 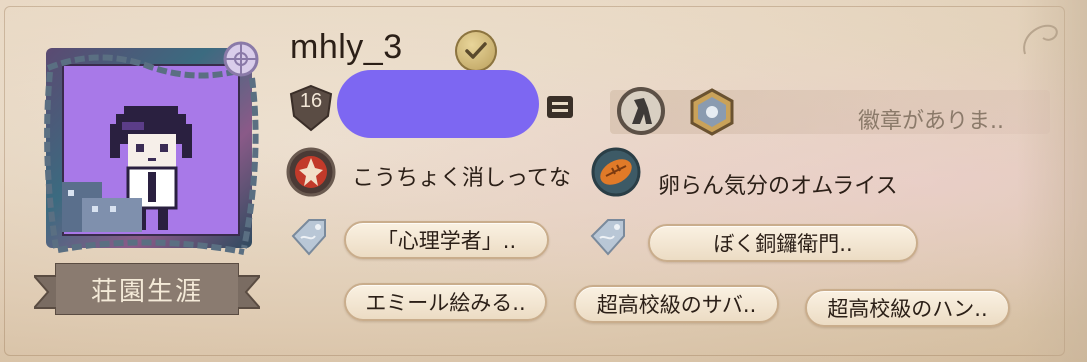 What do you see at coordinates (446, 240) in the screenshot?
I see `tag-pill-1: 「心理学者」..` at bounding box center [446, 240].